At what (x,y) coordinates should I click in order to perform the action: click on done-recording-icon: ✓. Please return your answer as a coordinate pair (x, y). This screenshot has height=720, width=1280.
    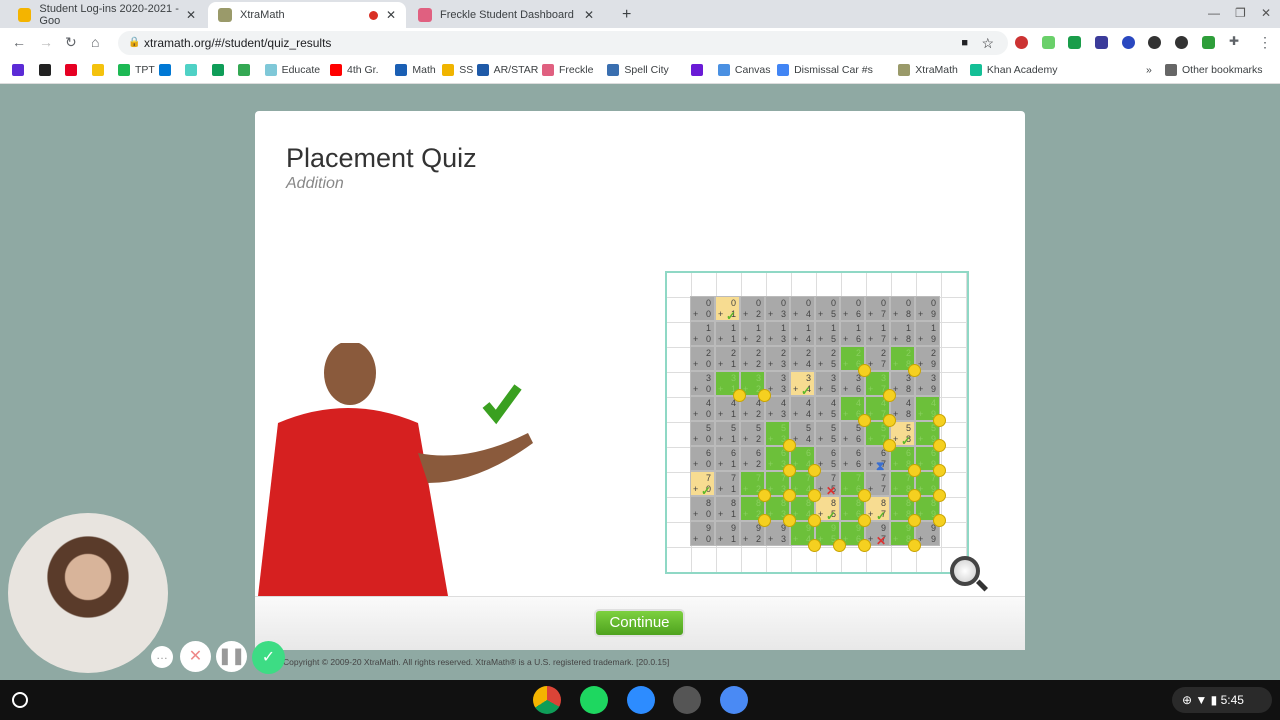
    Looking at the image, I should click on (268, 657).